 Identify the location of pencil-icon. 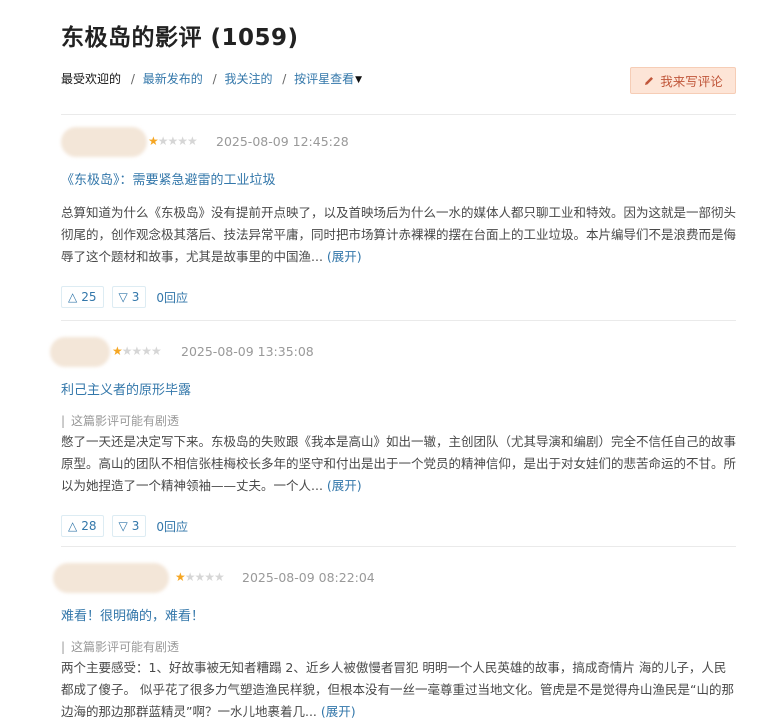
(649, 80).